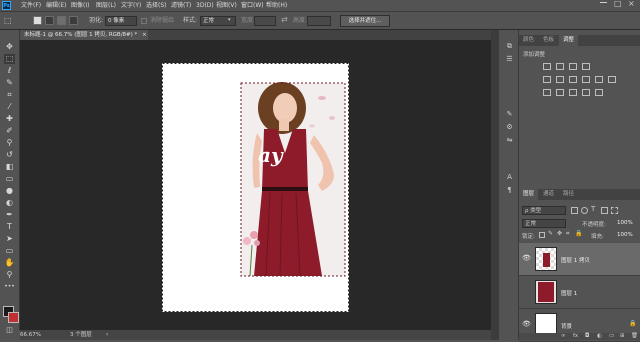 Image resolution: width=640 pixels, height=342 pixels. Describe the element at coordinates (584, 210) in the screenshot. I see `adjustment-filter-icon` at that location.